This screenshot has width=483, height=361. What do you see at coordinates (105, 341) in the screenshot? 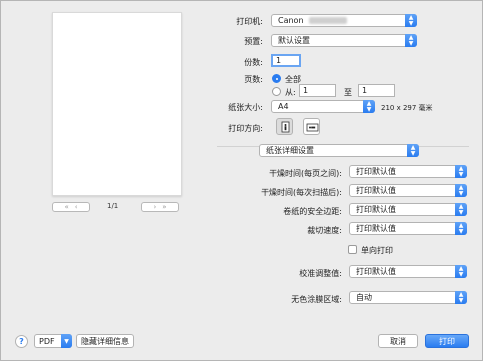
I see `hide-details-button: 隐藏详细信息` at bounding box center [105, 341].